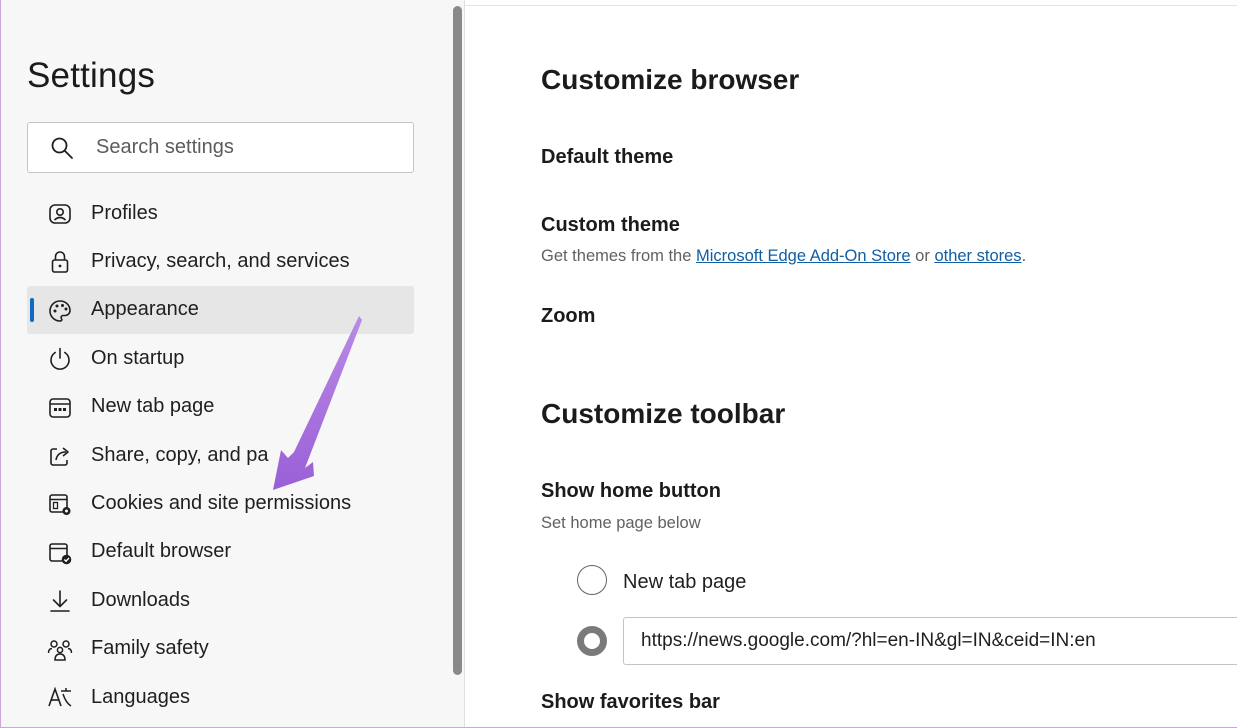 The image size is (1237, 728). I want to click on sidebar-item-label: On startup, so click(138, 357).